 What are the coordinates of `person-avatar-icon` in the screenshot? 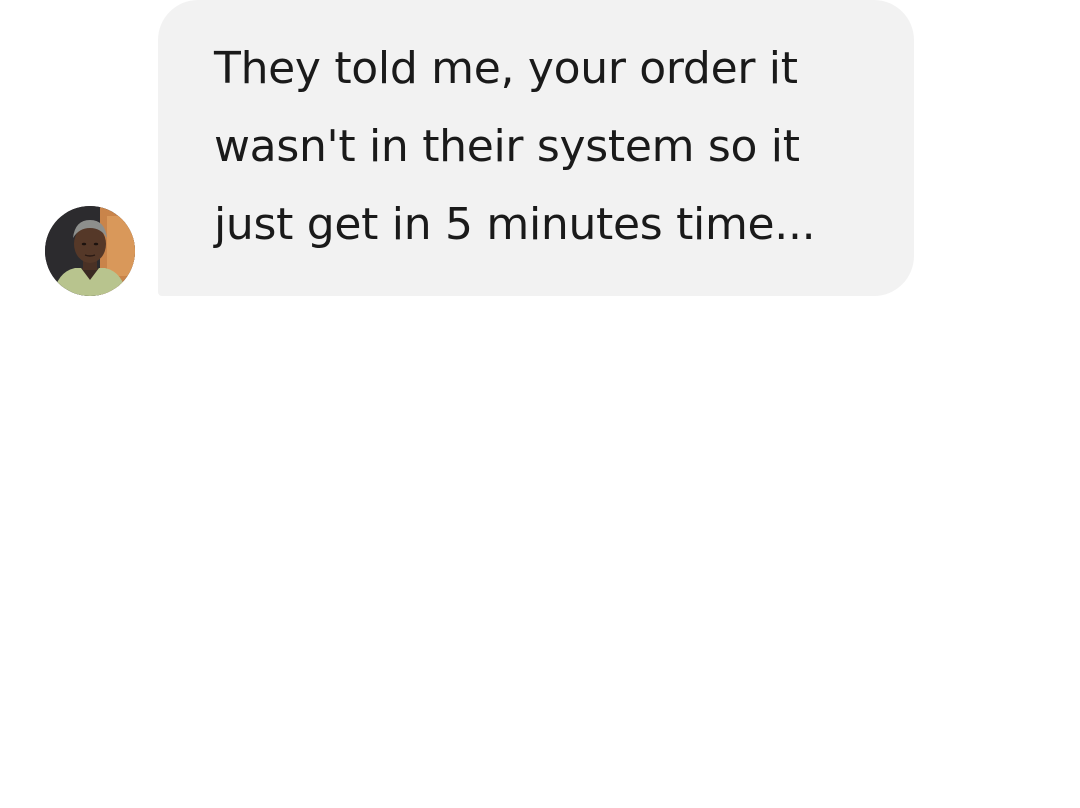 It's located at (90, 251).